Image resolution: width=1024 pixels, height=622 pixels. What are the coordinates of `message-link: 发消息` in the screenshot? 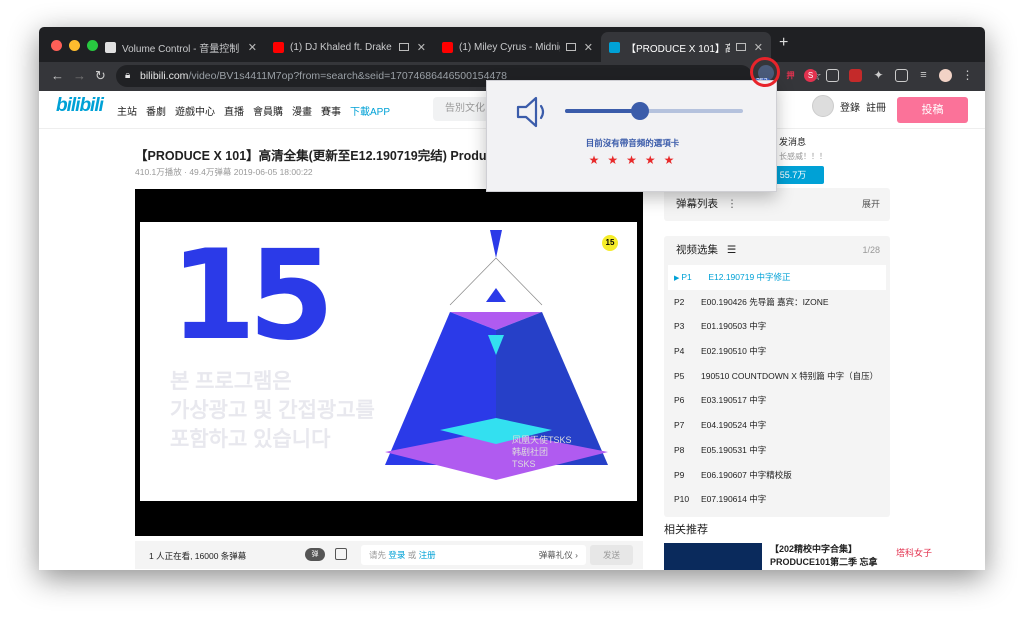 It's located at (792, 141).